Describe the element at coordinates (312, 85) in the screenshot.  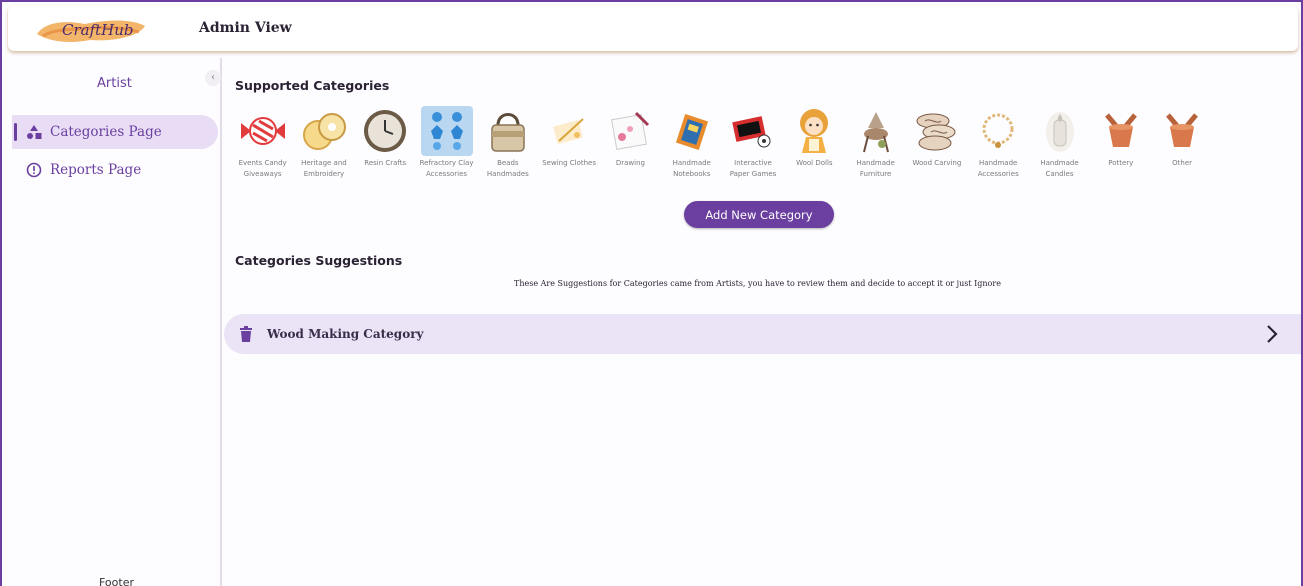
I see `supported-categories-title: Supported Categories` at that location.